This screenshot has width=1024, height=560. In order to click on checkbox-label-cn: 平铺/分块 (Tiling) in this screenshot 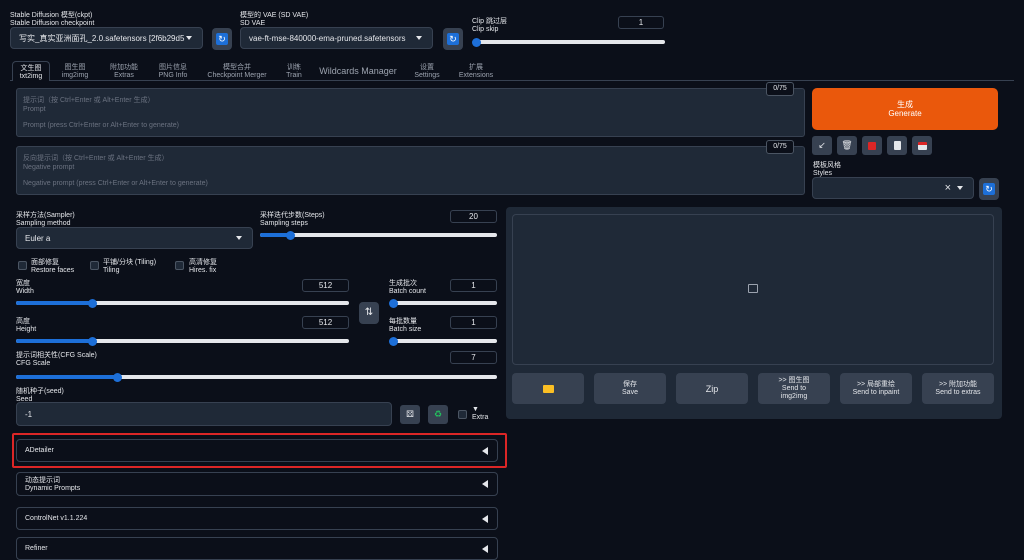, I will do `click(130, 262)`.